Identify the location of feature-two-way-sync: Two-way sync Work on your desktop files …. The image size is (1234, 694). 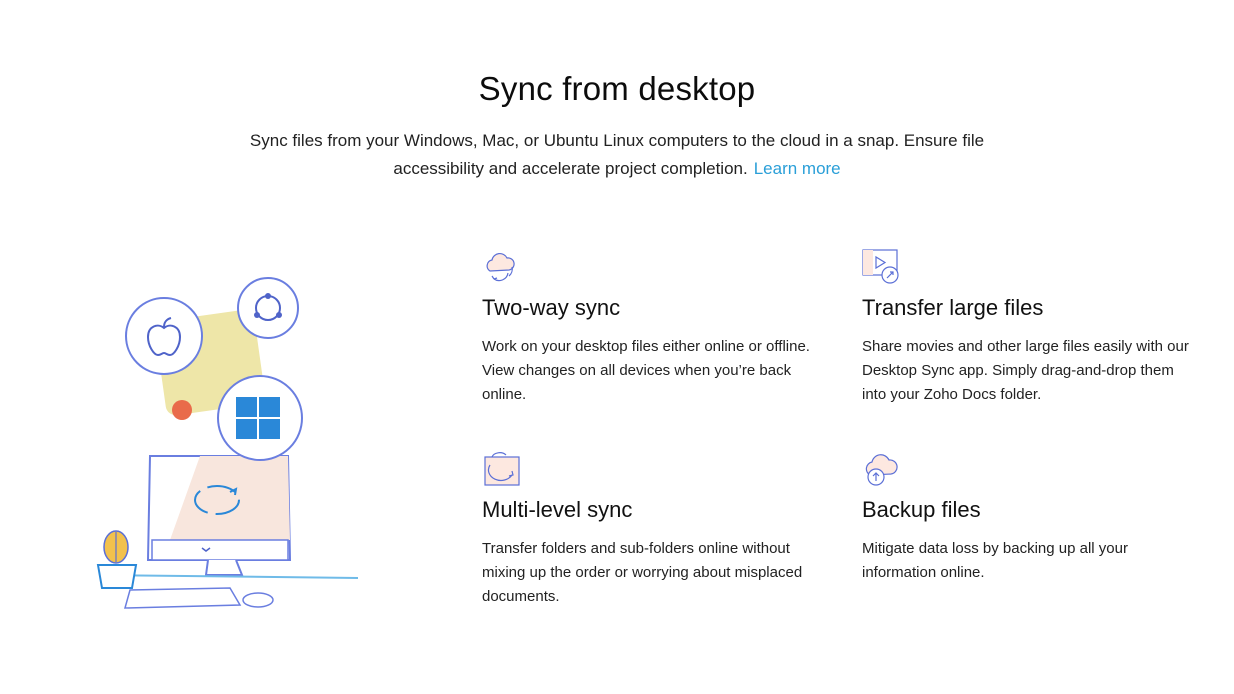
(647, 332).